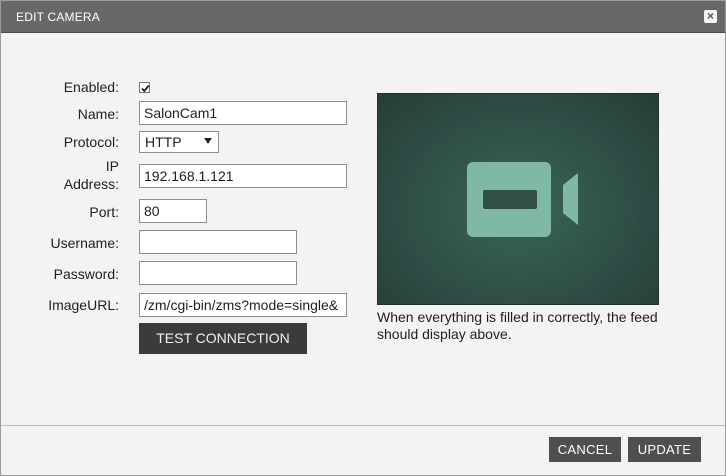  I want to click on update-button: UPDATE, so click(664, 449).